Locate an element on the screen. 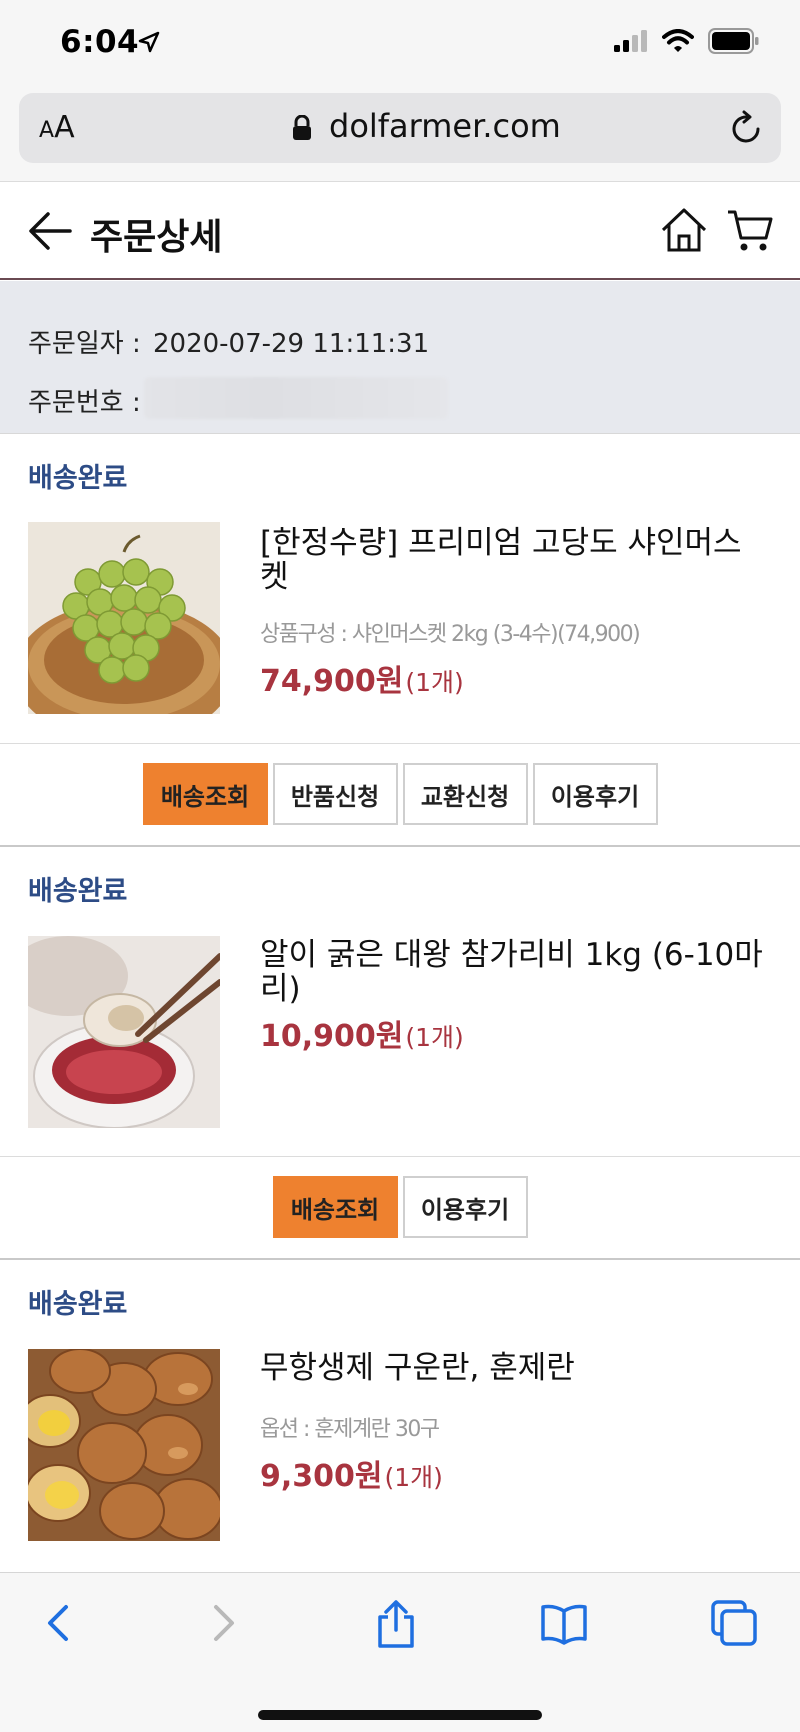 The height and width of the screenshot is (1732, 800). product-option: 옵션 : 훈제계란 30구 is located at coordinates (350, 1429).